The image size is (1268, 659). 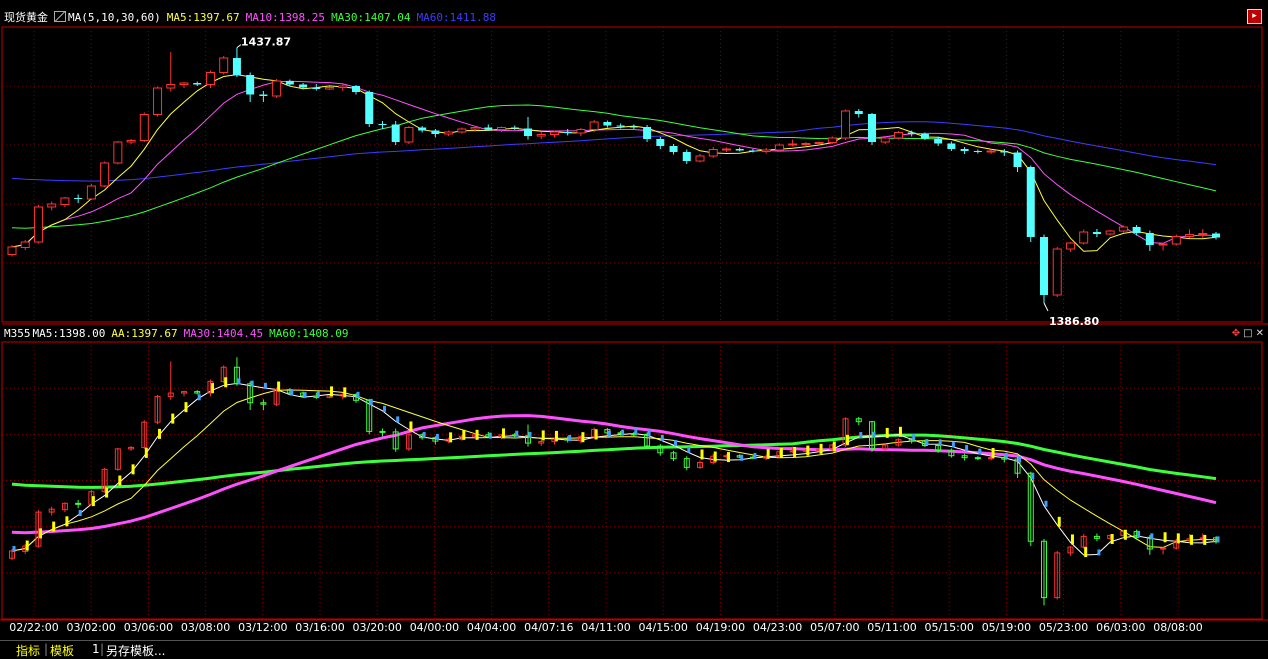 What do you see at coordinates (382, 431) in the screenshot?
I see `sub-bar-down` at bounding box center [382, 431].